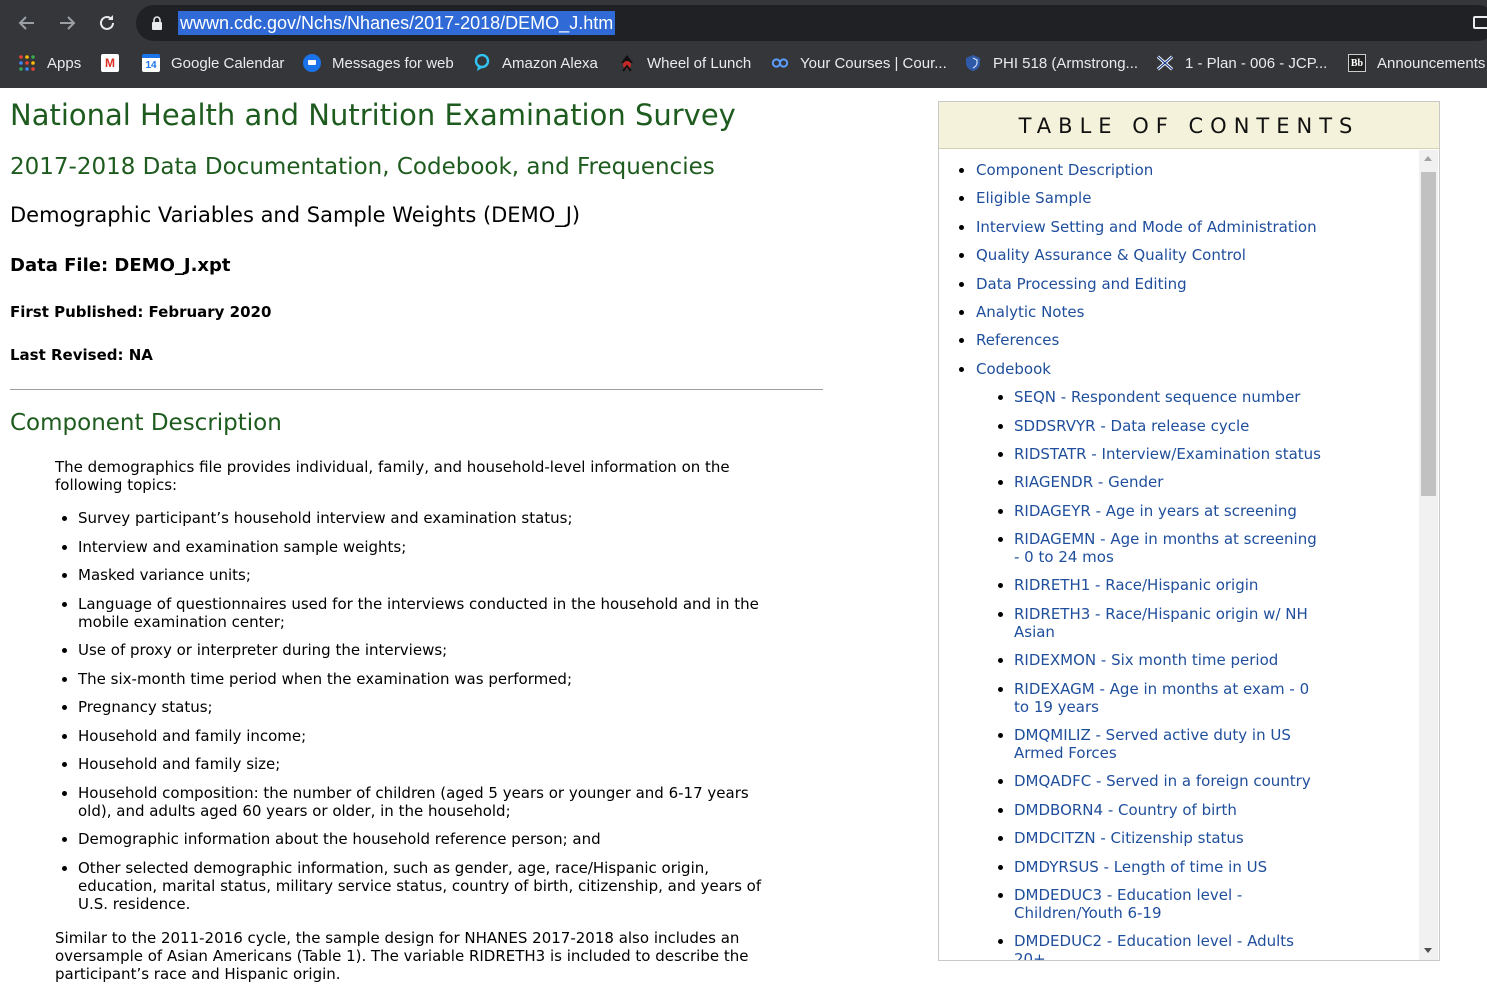 Image resolution: width=1487 pixels, height=988 pixels. I want to click on toc-codebook-link: DMDBORN4 - Country of birth, so click(1179, 810).